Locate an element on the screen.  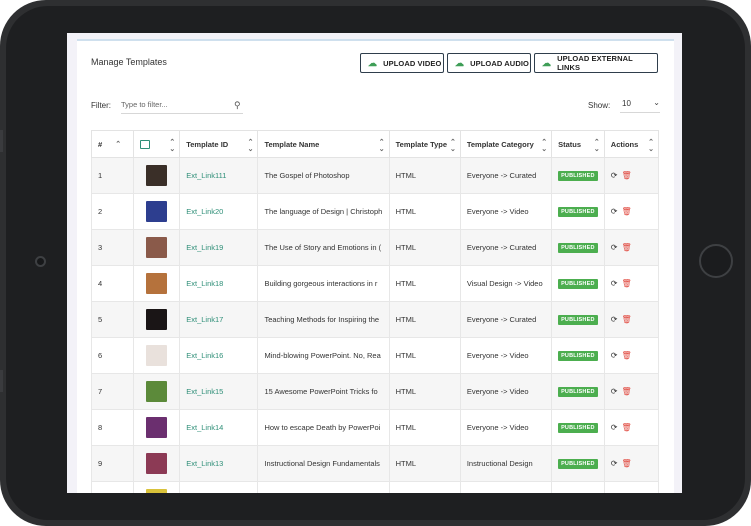
template-id-link: Ext_Link19 is located at coordinates (219, 247).